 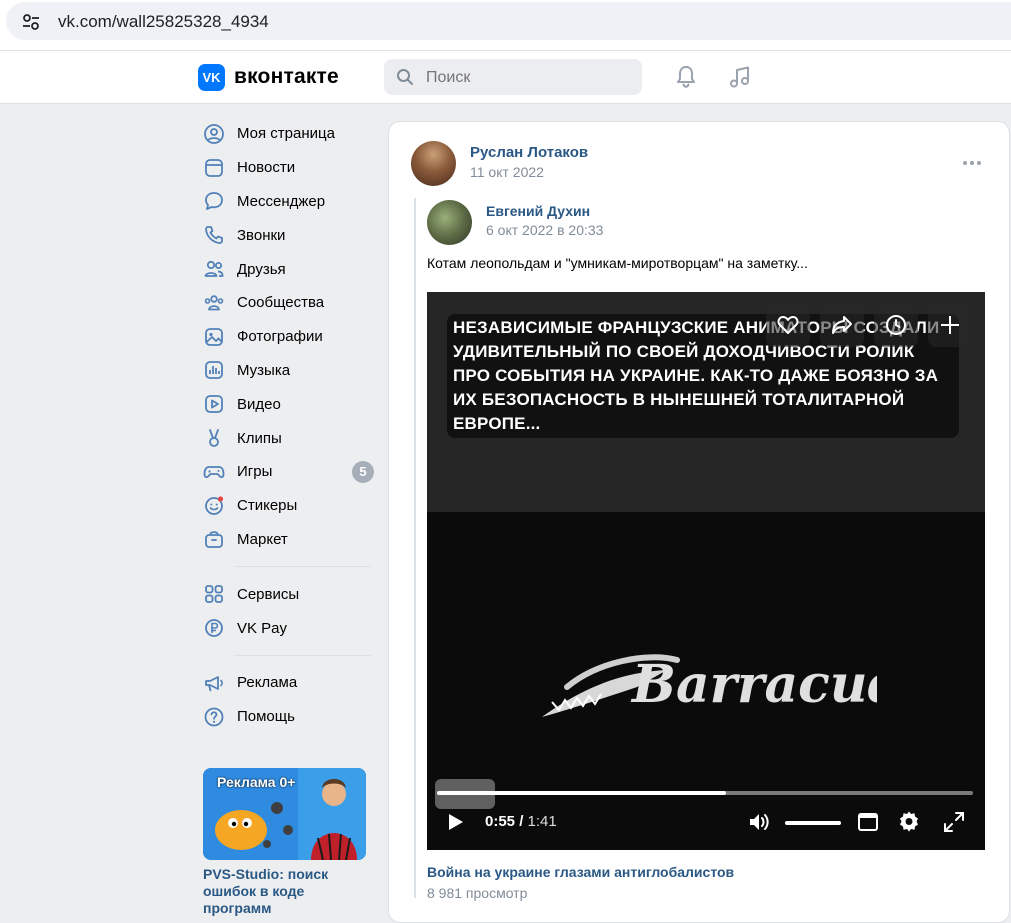 I want to click on search-box, so click(x=513, y=77).